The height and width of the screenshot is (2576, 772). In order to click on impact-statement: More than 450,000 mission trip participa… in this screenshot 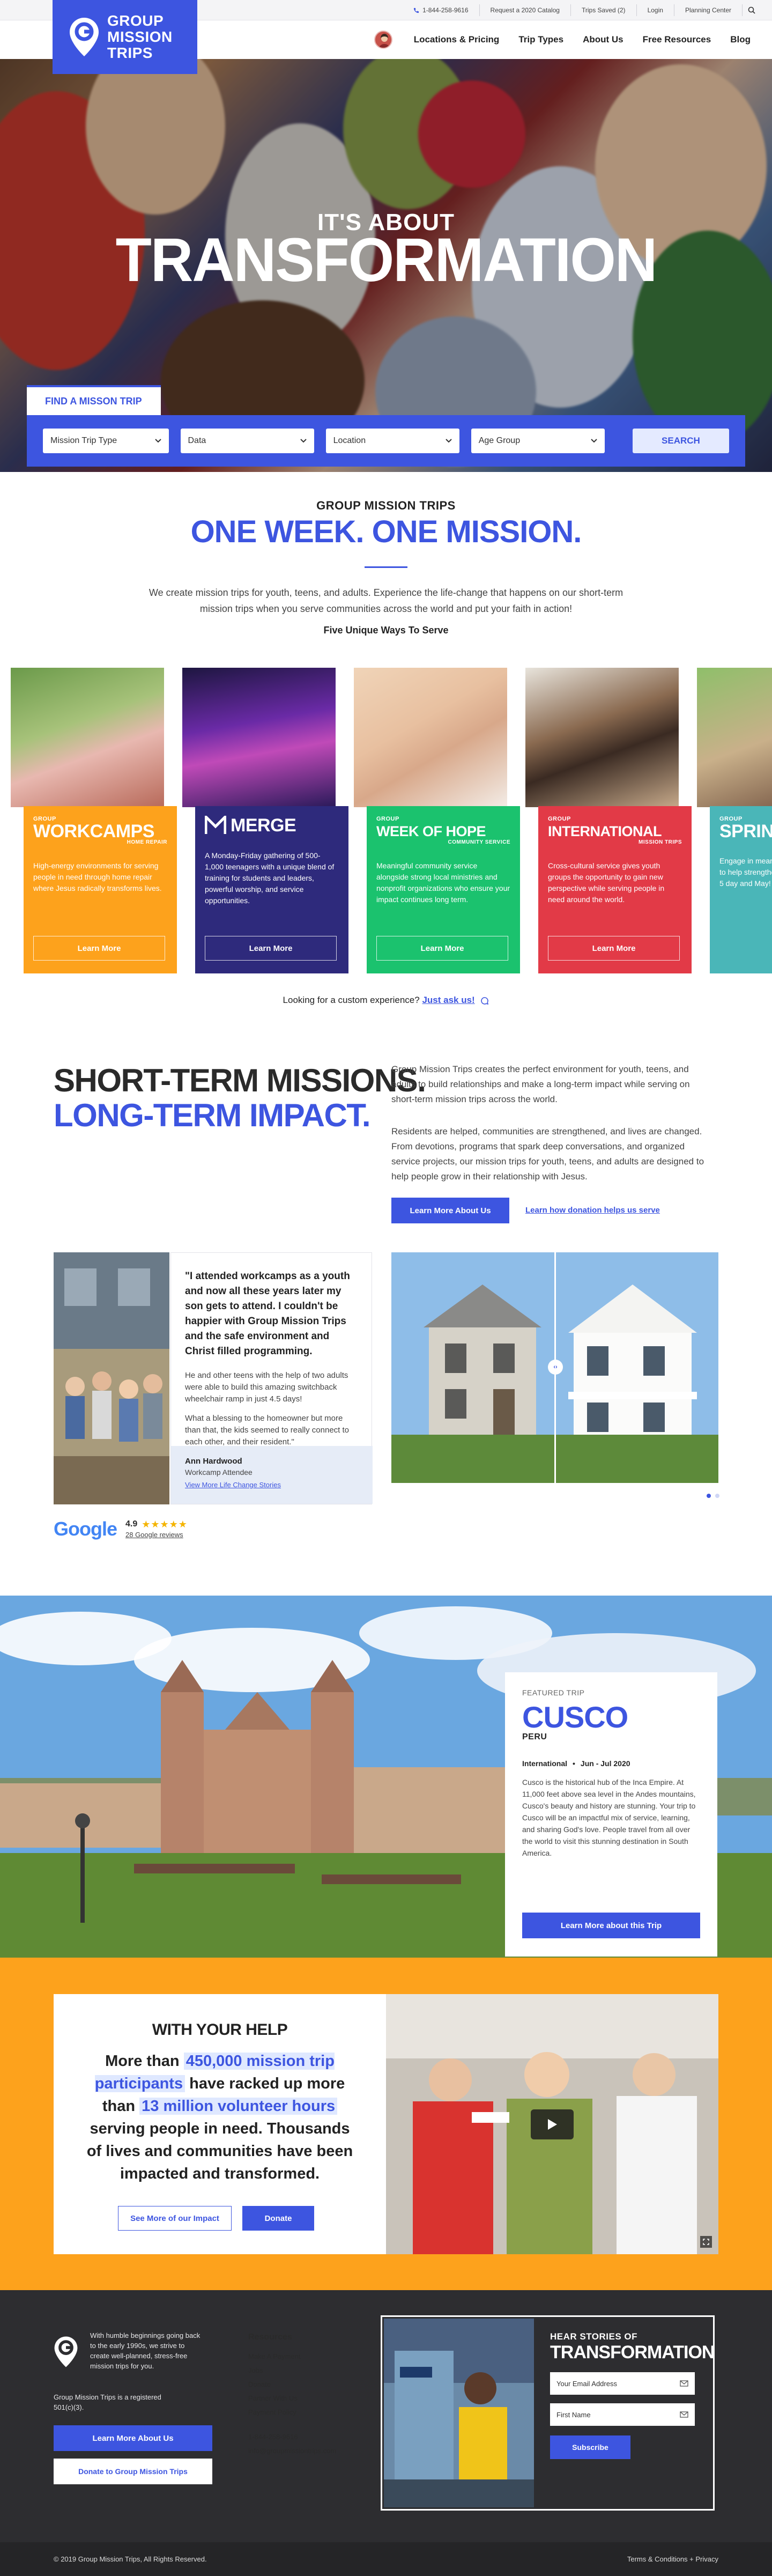, I will do `click(219, 2117)`.